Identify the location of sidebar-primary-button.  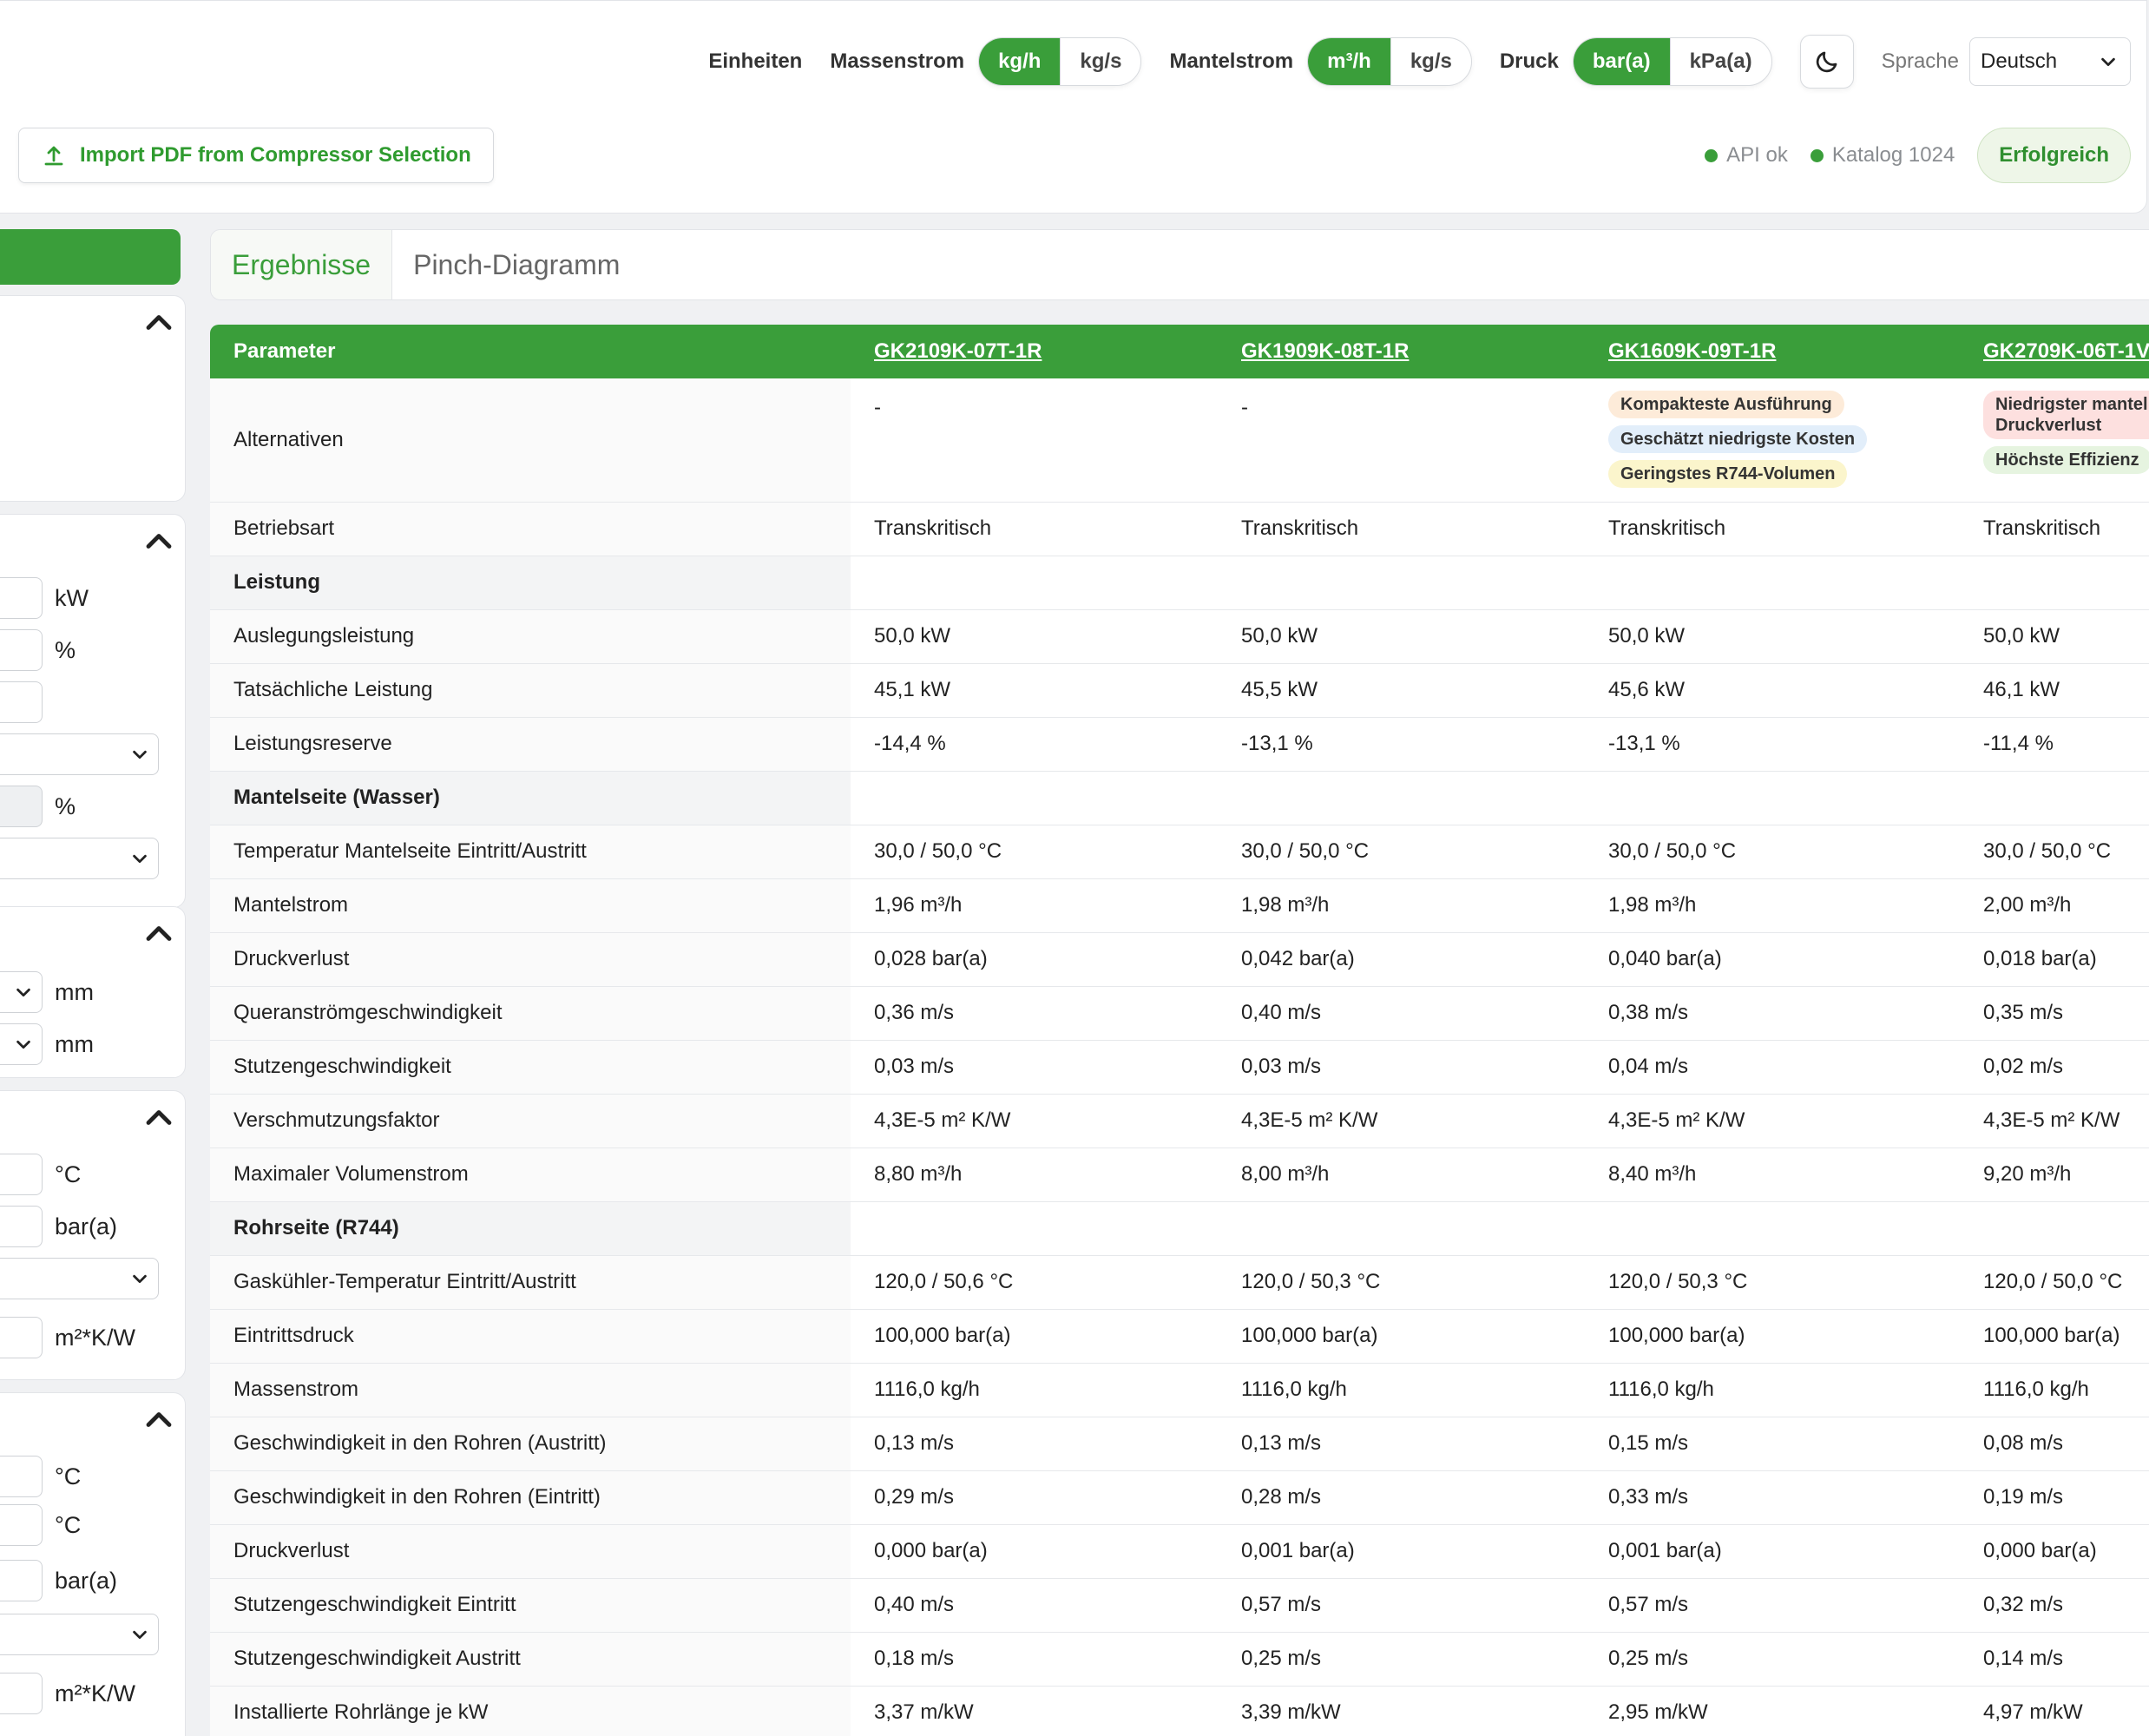
(90, 257).